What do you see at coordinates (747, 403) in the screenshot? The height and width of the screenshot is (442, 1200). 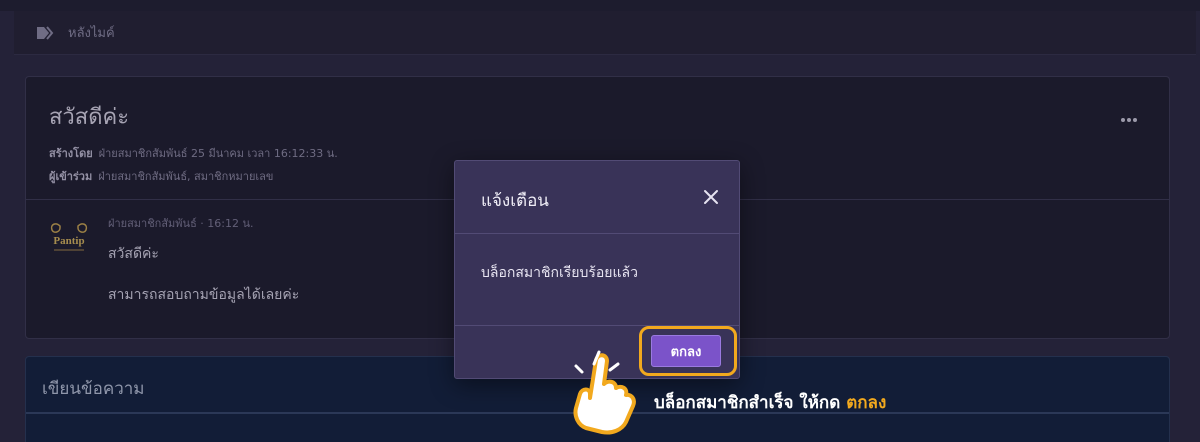 I see `caption-text: บล็อกสมาชิกสำเร็จ ให้กด` at bounding box center [747, 403].